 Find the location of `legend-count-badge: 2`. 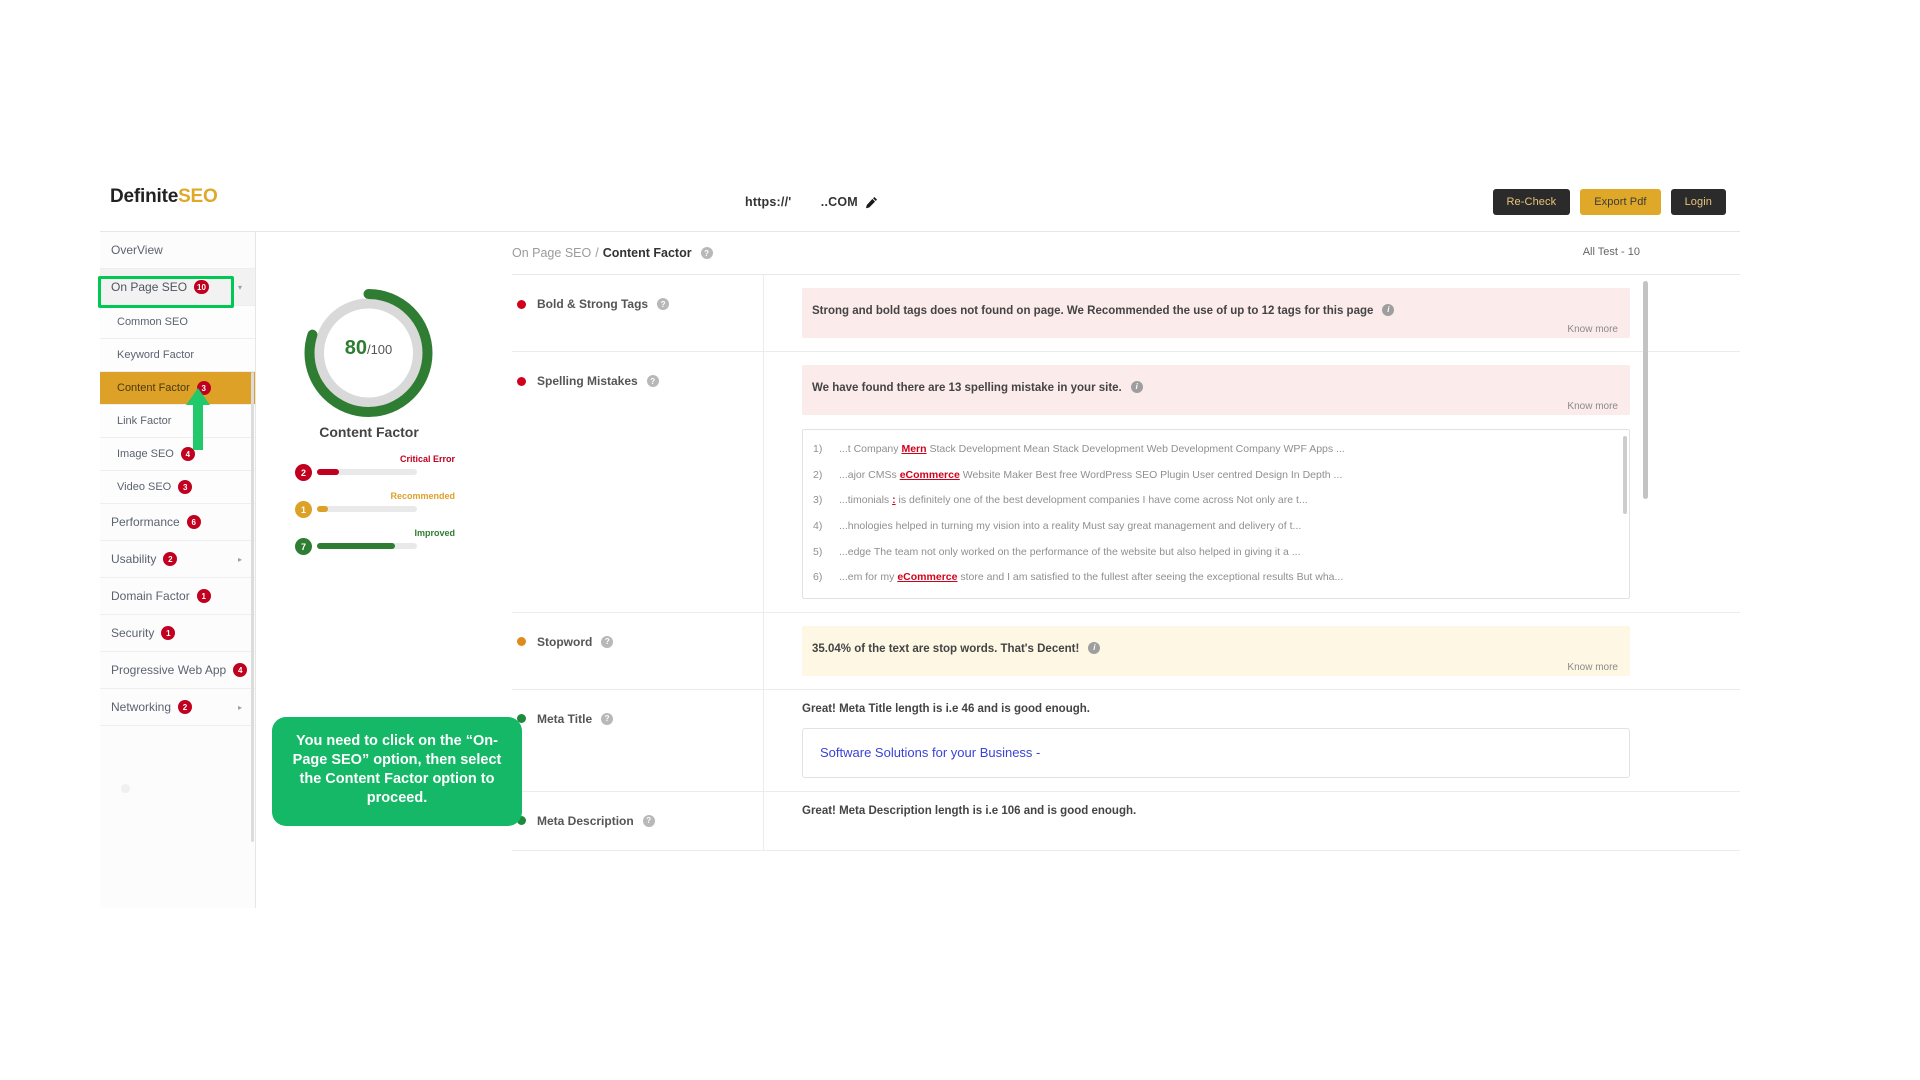

legend-count-badge: 2 is located at coordinates (303, 472).